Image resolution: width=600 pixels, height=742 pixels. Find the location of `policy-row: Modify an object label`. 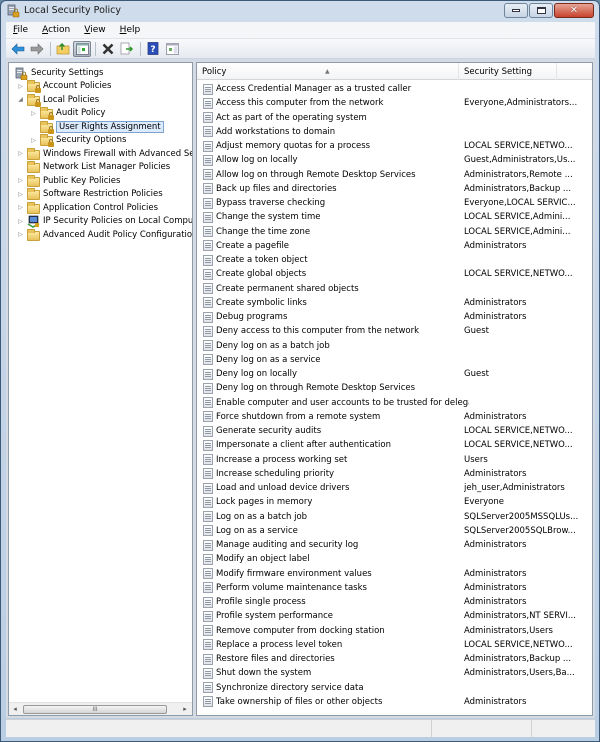

policy-row: Modify an object label is located at coordinates (394, 559).